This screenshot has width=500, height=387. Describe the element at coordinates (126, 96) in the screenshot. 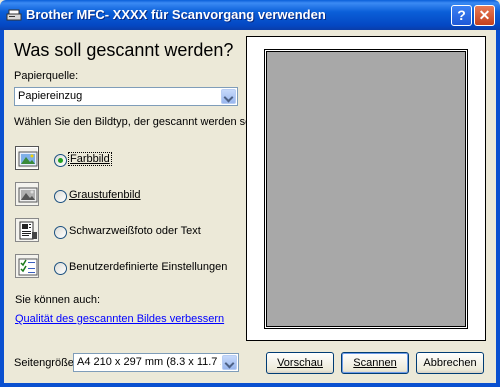

I see `paper-source-select: Papiereinzug` at that location.